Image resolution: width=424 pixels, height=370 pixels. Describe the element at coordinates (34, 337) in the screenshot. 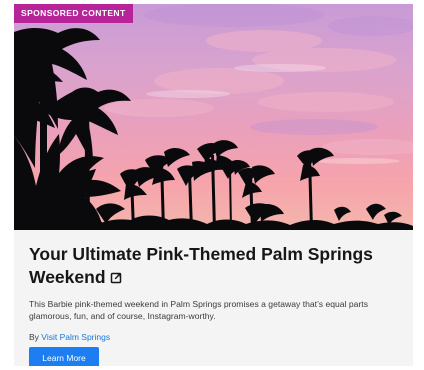

I see `byline-prefix: By` at that location.